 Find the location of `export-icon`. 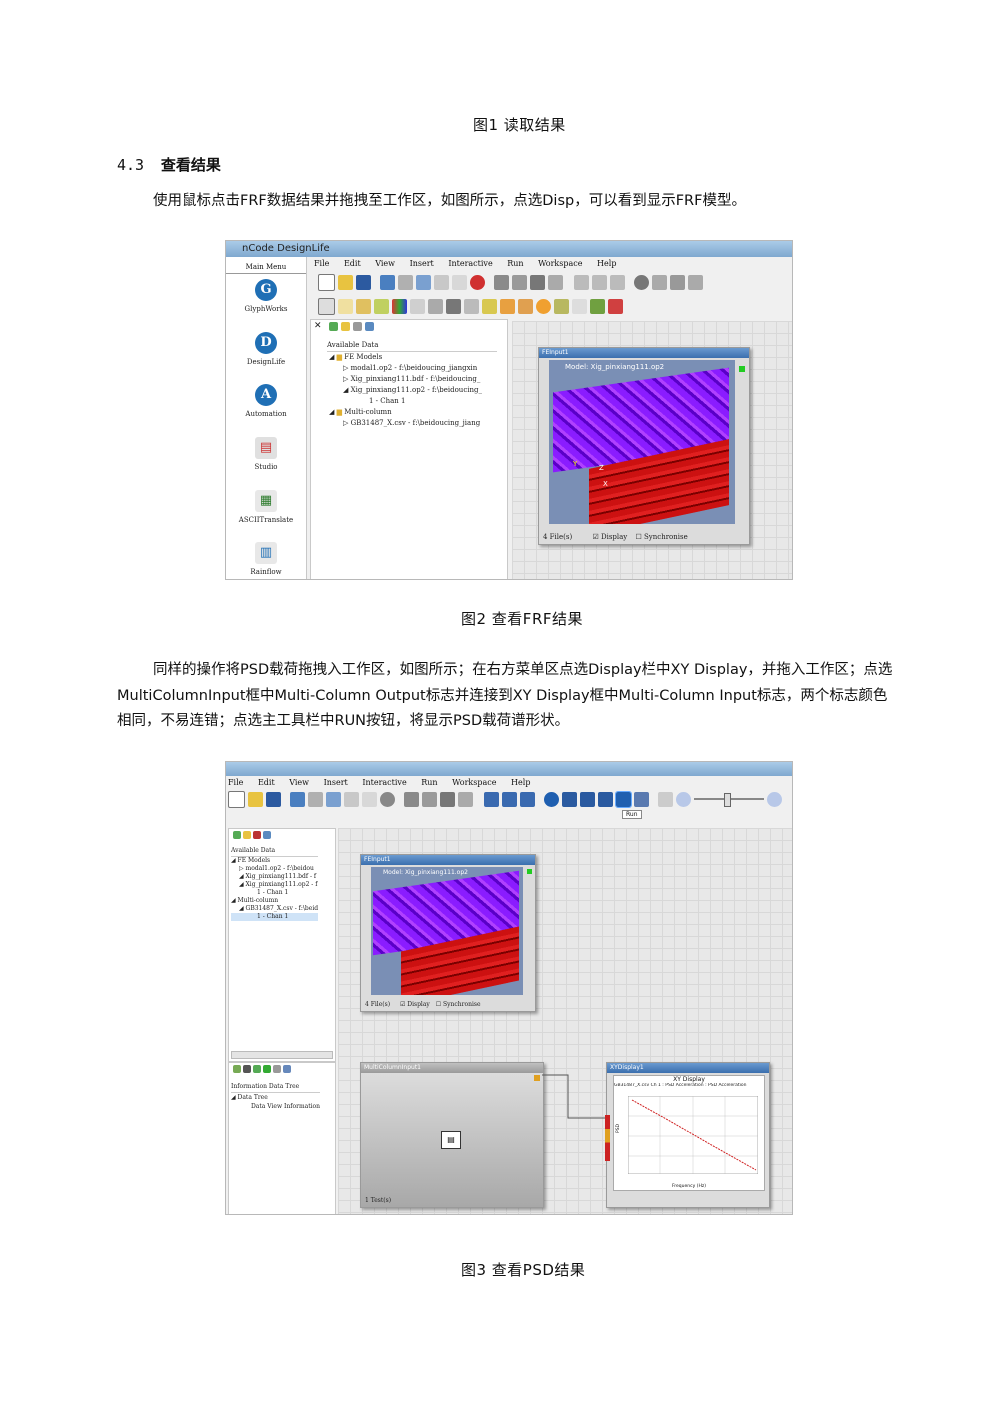

export-icon is located at coordinates (287, 1069).